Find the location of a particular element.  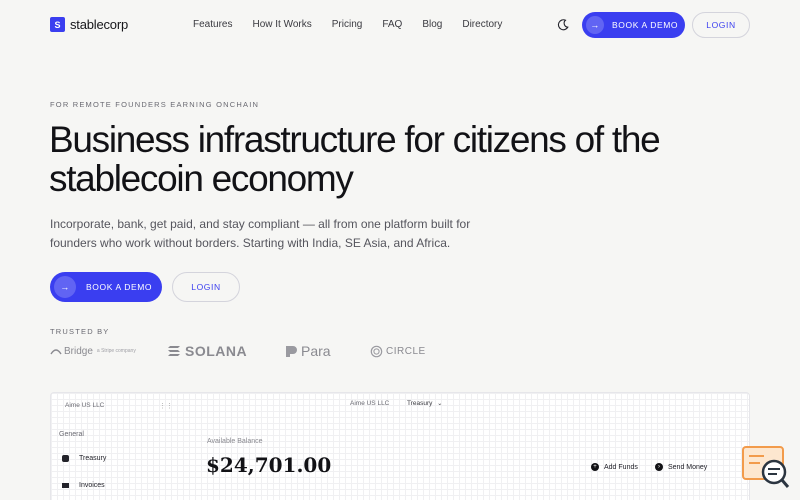

balance-label: Available Balance is located at coordinates (235, 441).